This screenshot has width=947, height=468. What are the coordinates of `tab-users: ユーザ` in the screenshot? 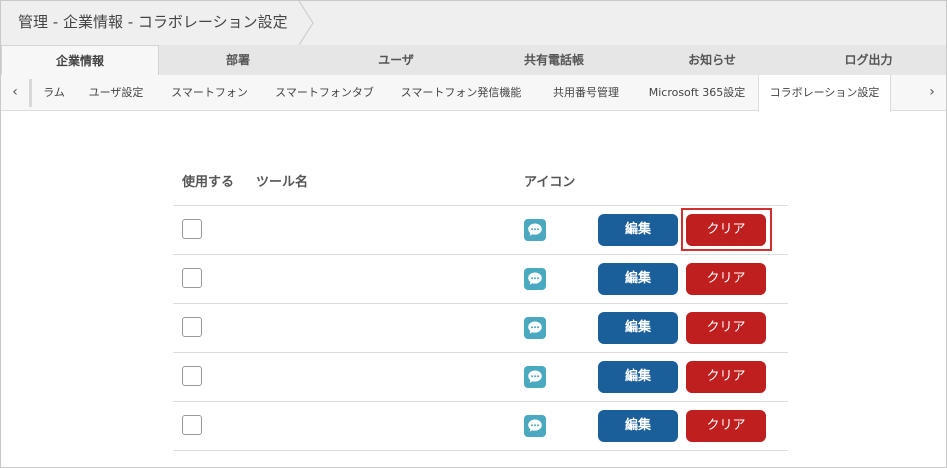 It's located at (396, 60).